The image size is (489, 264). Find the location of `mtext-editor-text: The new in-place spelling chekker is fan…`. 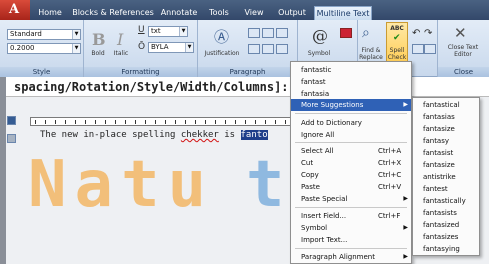

mtext-editor-text: The new in-place spelling chekker is fan… is located at coordinates (154, 135).